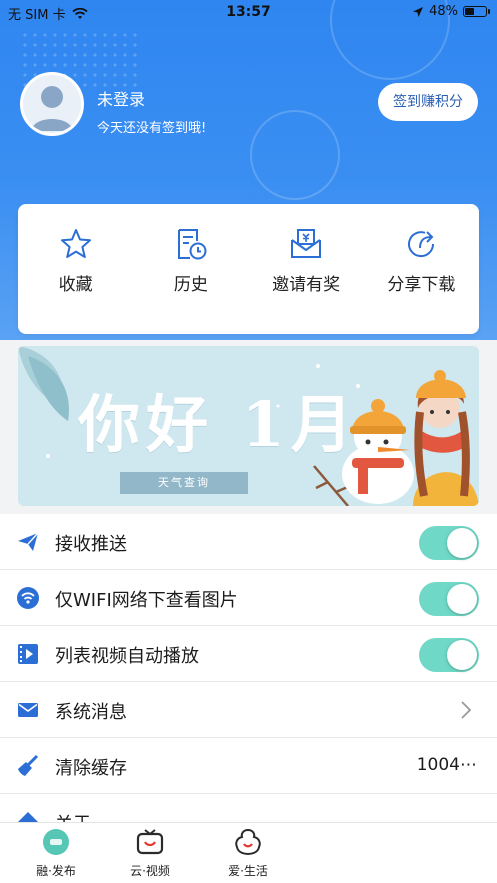 This screenshot has width=497, height=883. What do you see at coordinates (421, 285) in the screenshot?
I see `quick-action-label: 分享下载` at bounding box center [421, 285].